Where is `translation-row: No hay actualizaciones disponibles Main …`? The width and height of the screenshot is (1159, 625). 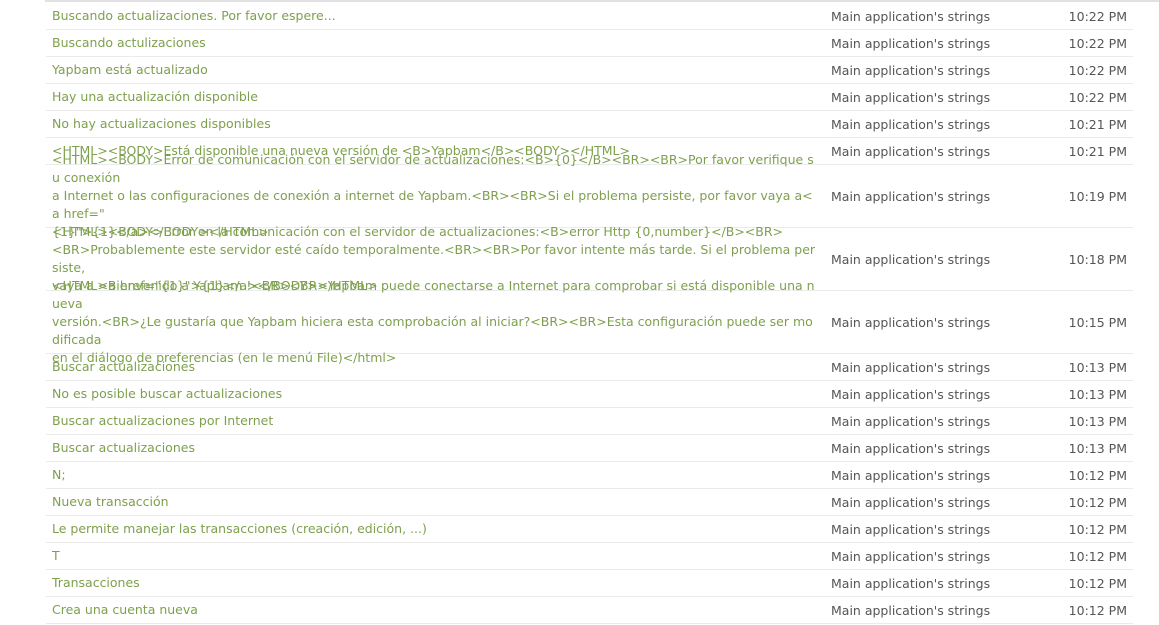
translation-row: No hay actualizaciones disponibles Main … is located at coordinates (589, 124).